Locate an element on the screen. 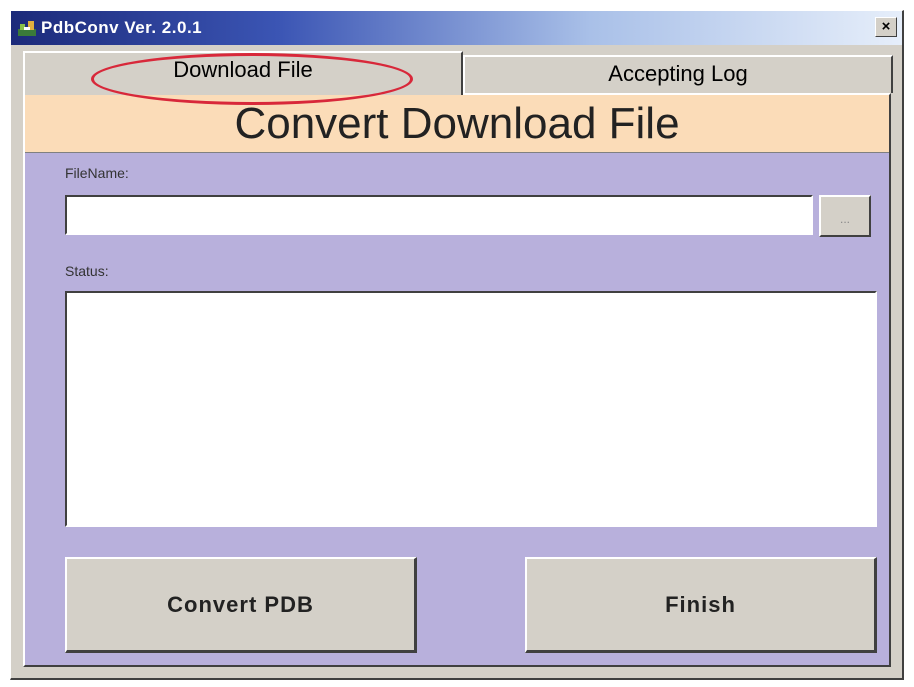  finish-button: Finish is located at coordinates (701, 605).